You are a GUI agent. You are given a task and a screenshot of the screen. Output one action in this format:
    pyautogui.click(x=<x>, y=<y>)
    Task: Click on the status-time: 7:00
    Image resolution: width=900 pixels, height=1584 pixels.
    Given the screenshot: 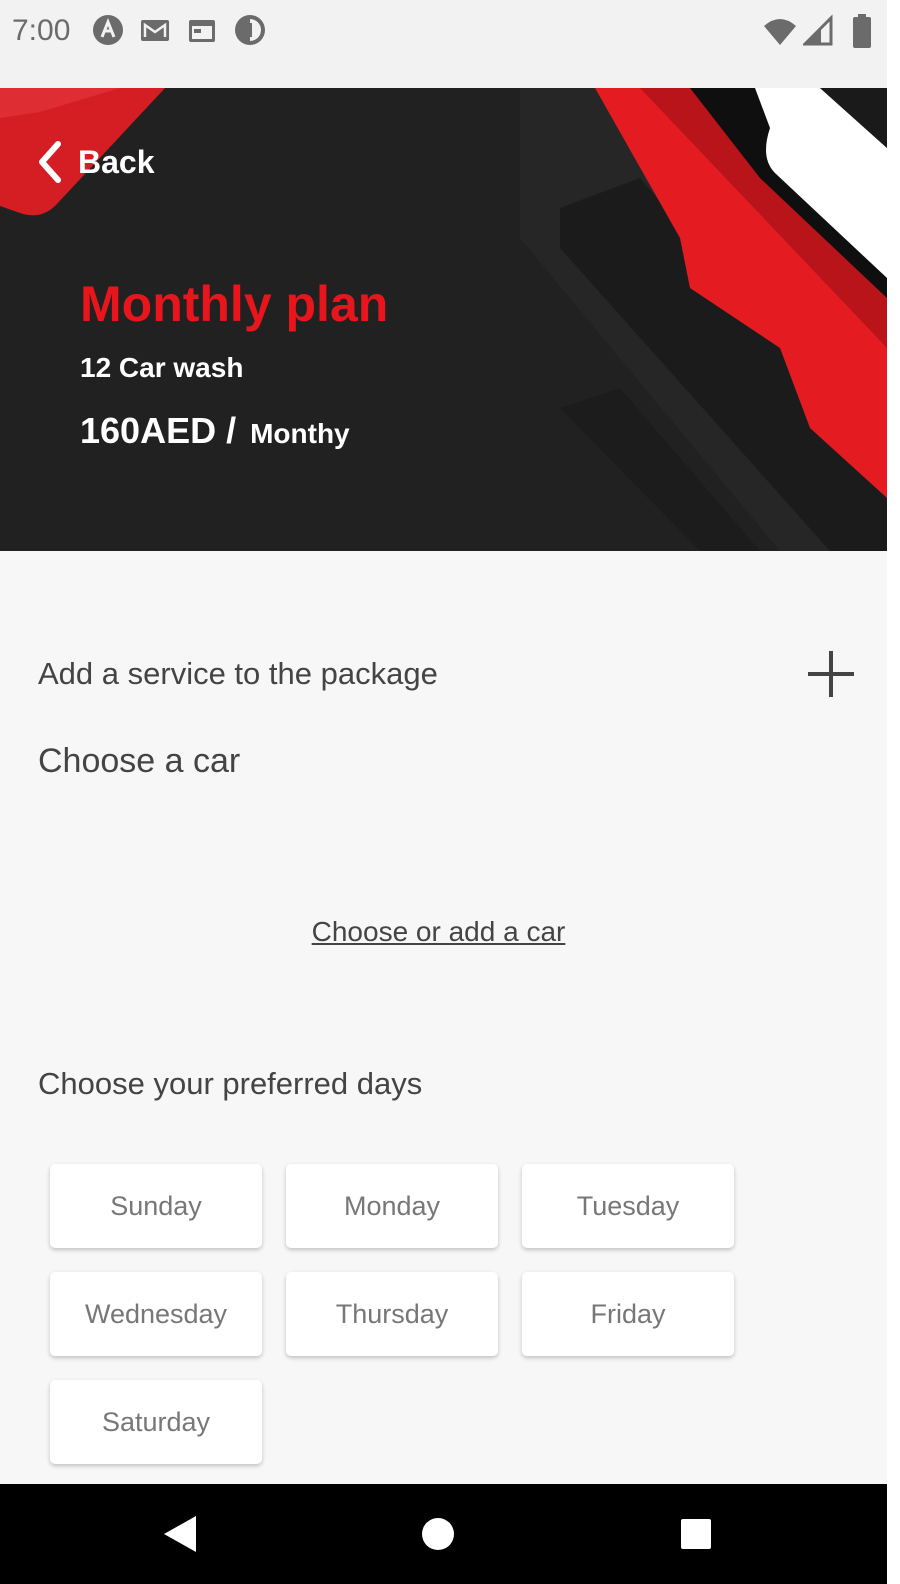 What is the action you would take?
    pyautogui.click(x=41, y=30)
    